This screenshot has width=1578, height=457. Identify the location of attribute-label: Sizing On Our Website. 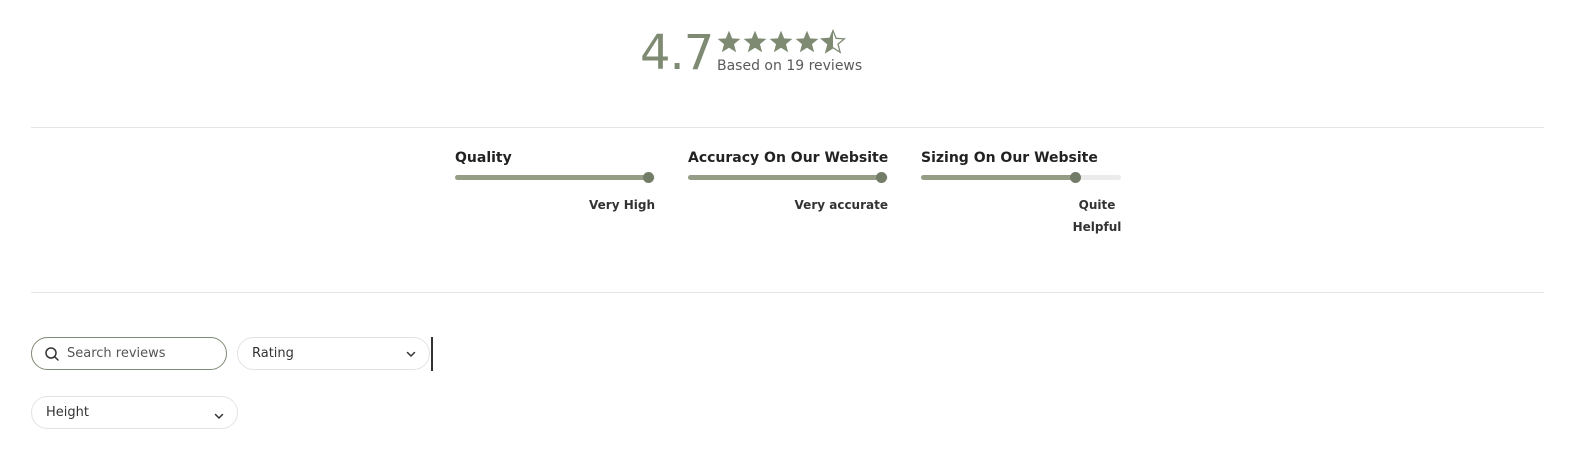
(1009, 158).